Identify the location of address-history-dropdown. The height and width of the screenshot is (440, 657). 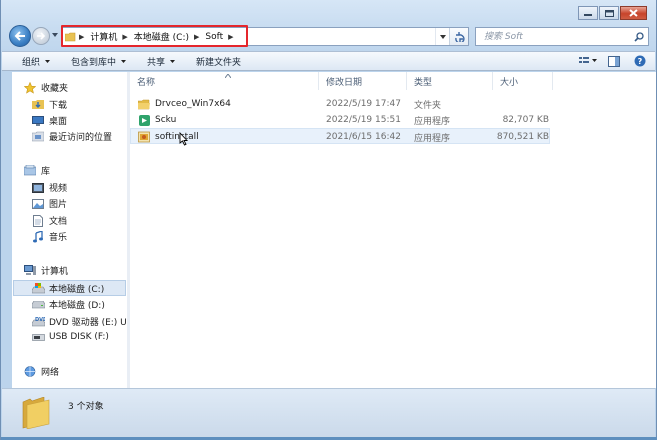
(442, 36).